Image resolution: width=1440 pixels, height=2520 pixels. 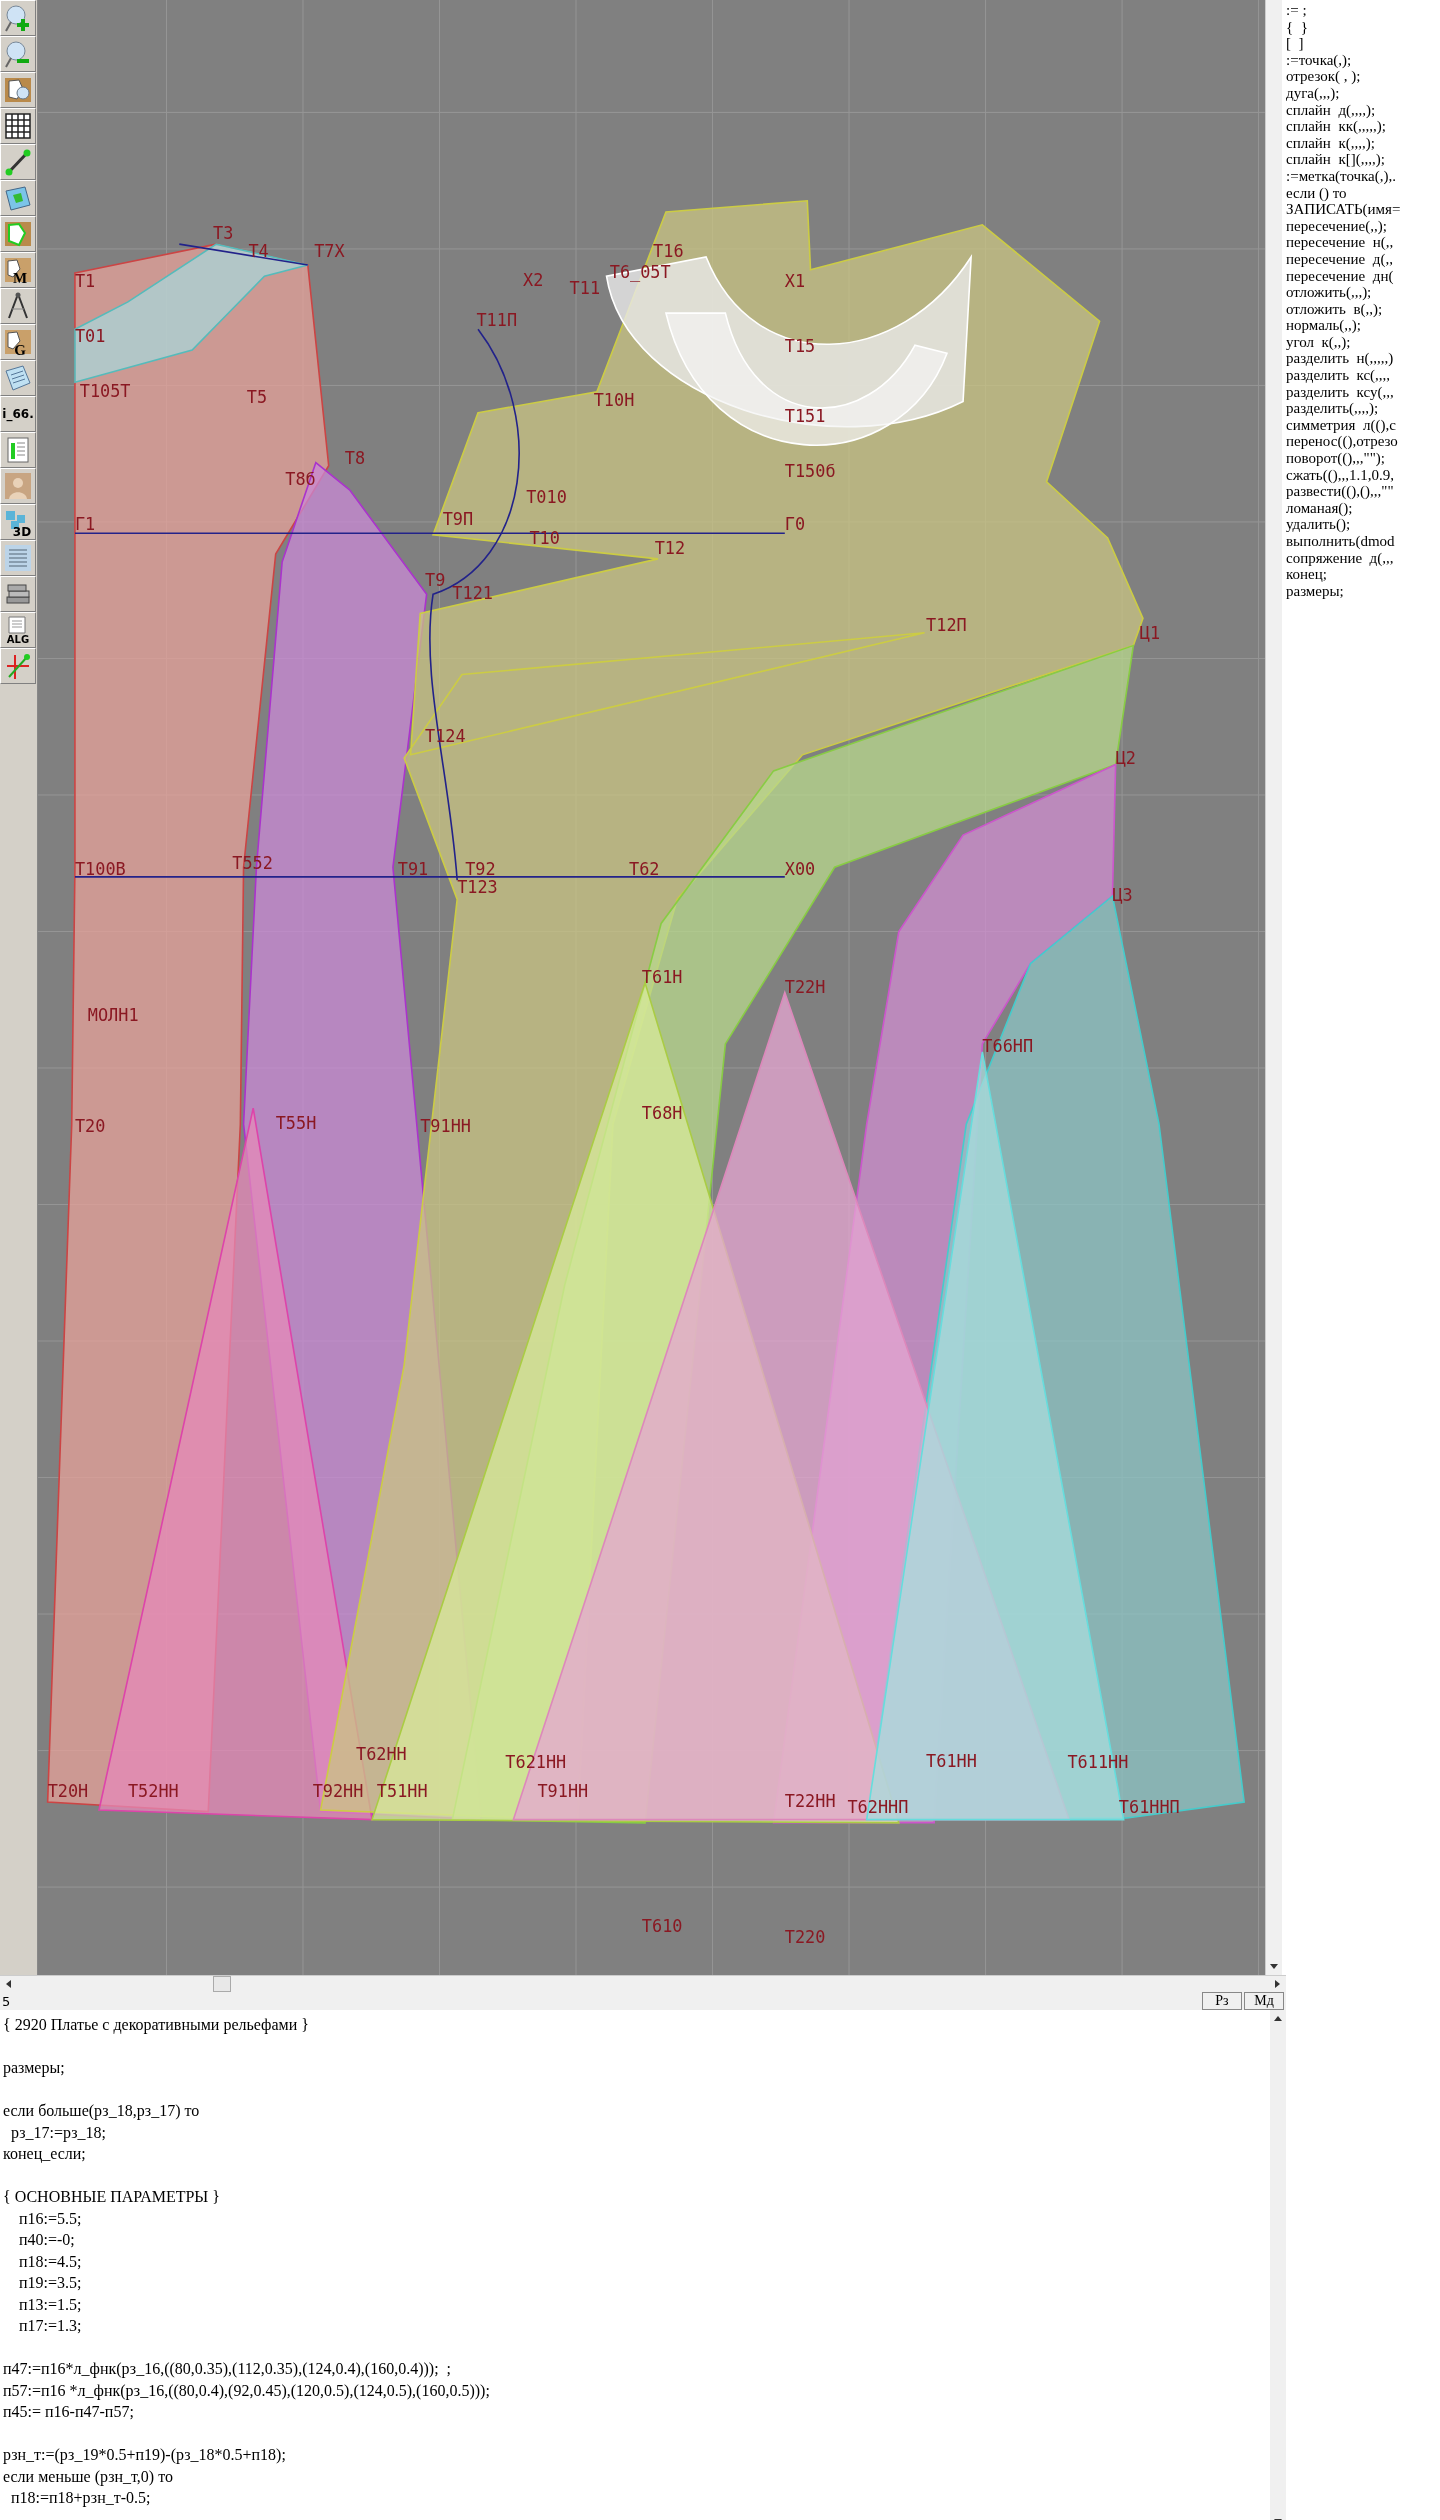 What do you see at coordinates (878, 1807) in the screenshot?
I see `point-label: Т62ННП` at bounding box center [878, 1807].